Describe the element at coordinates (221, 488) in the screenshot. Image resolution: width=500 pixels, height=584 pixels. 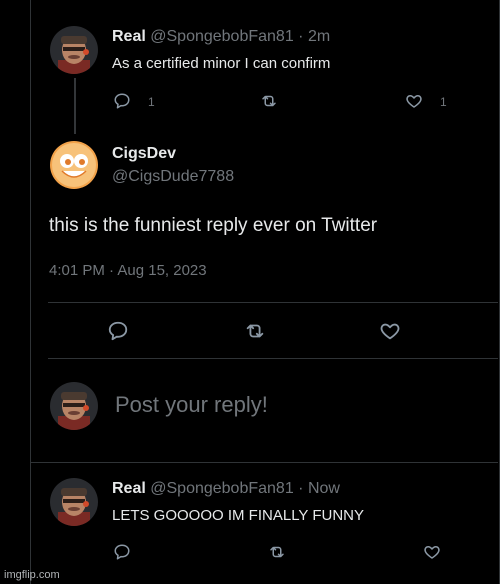
I see `reply2-handle: @SpongebobFan81` at that location.